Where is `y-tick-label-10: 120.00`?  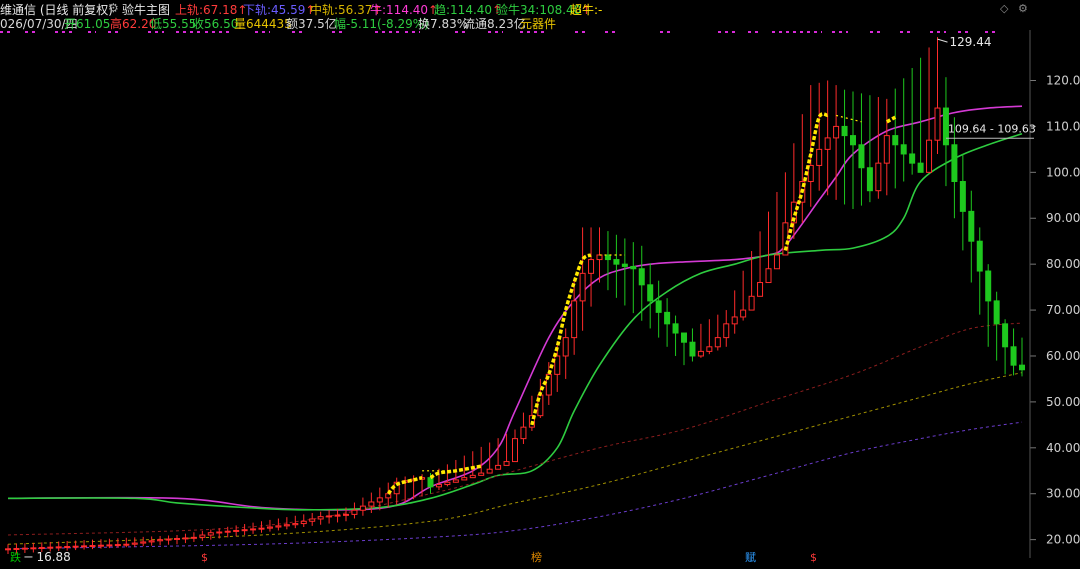 y-tick-label-10: 120.00 is located at coordinates (1063, 81).